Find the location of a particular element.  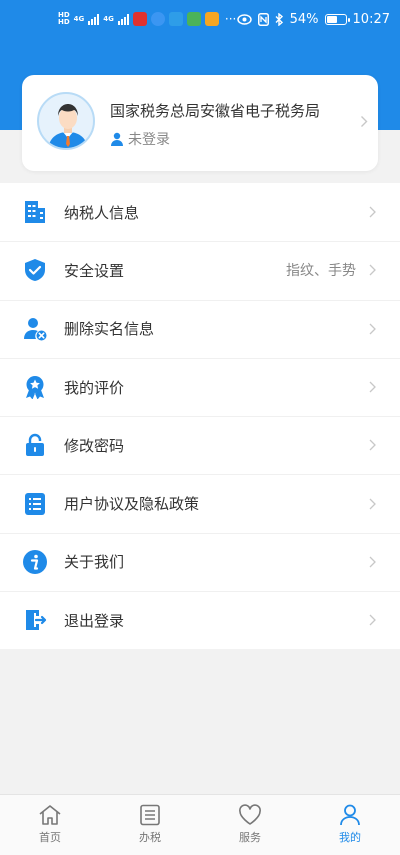

bottom-tab-bar: 首页 办税 服务 我的 is located at coordinates (200, 824).